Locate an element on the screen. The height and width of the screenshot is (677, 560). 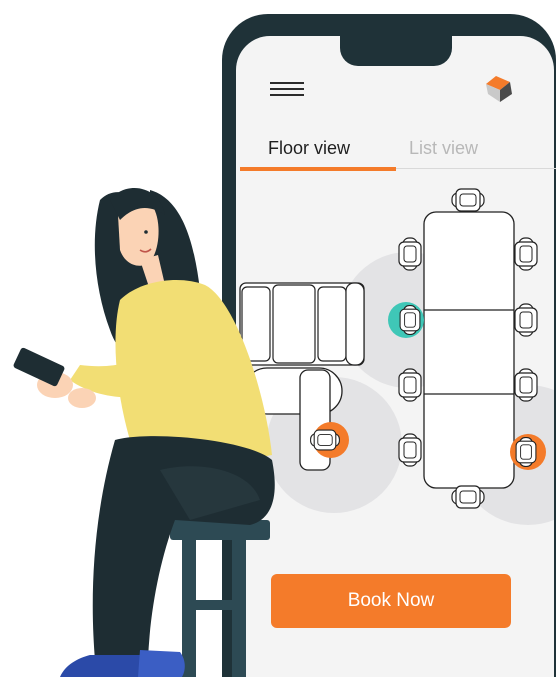
tab-list-view: List view is located at coordinates (443, 148).